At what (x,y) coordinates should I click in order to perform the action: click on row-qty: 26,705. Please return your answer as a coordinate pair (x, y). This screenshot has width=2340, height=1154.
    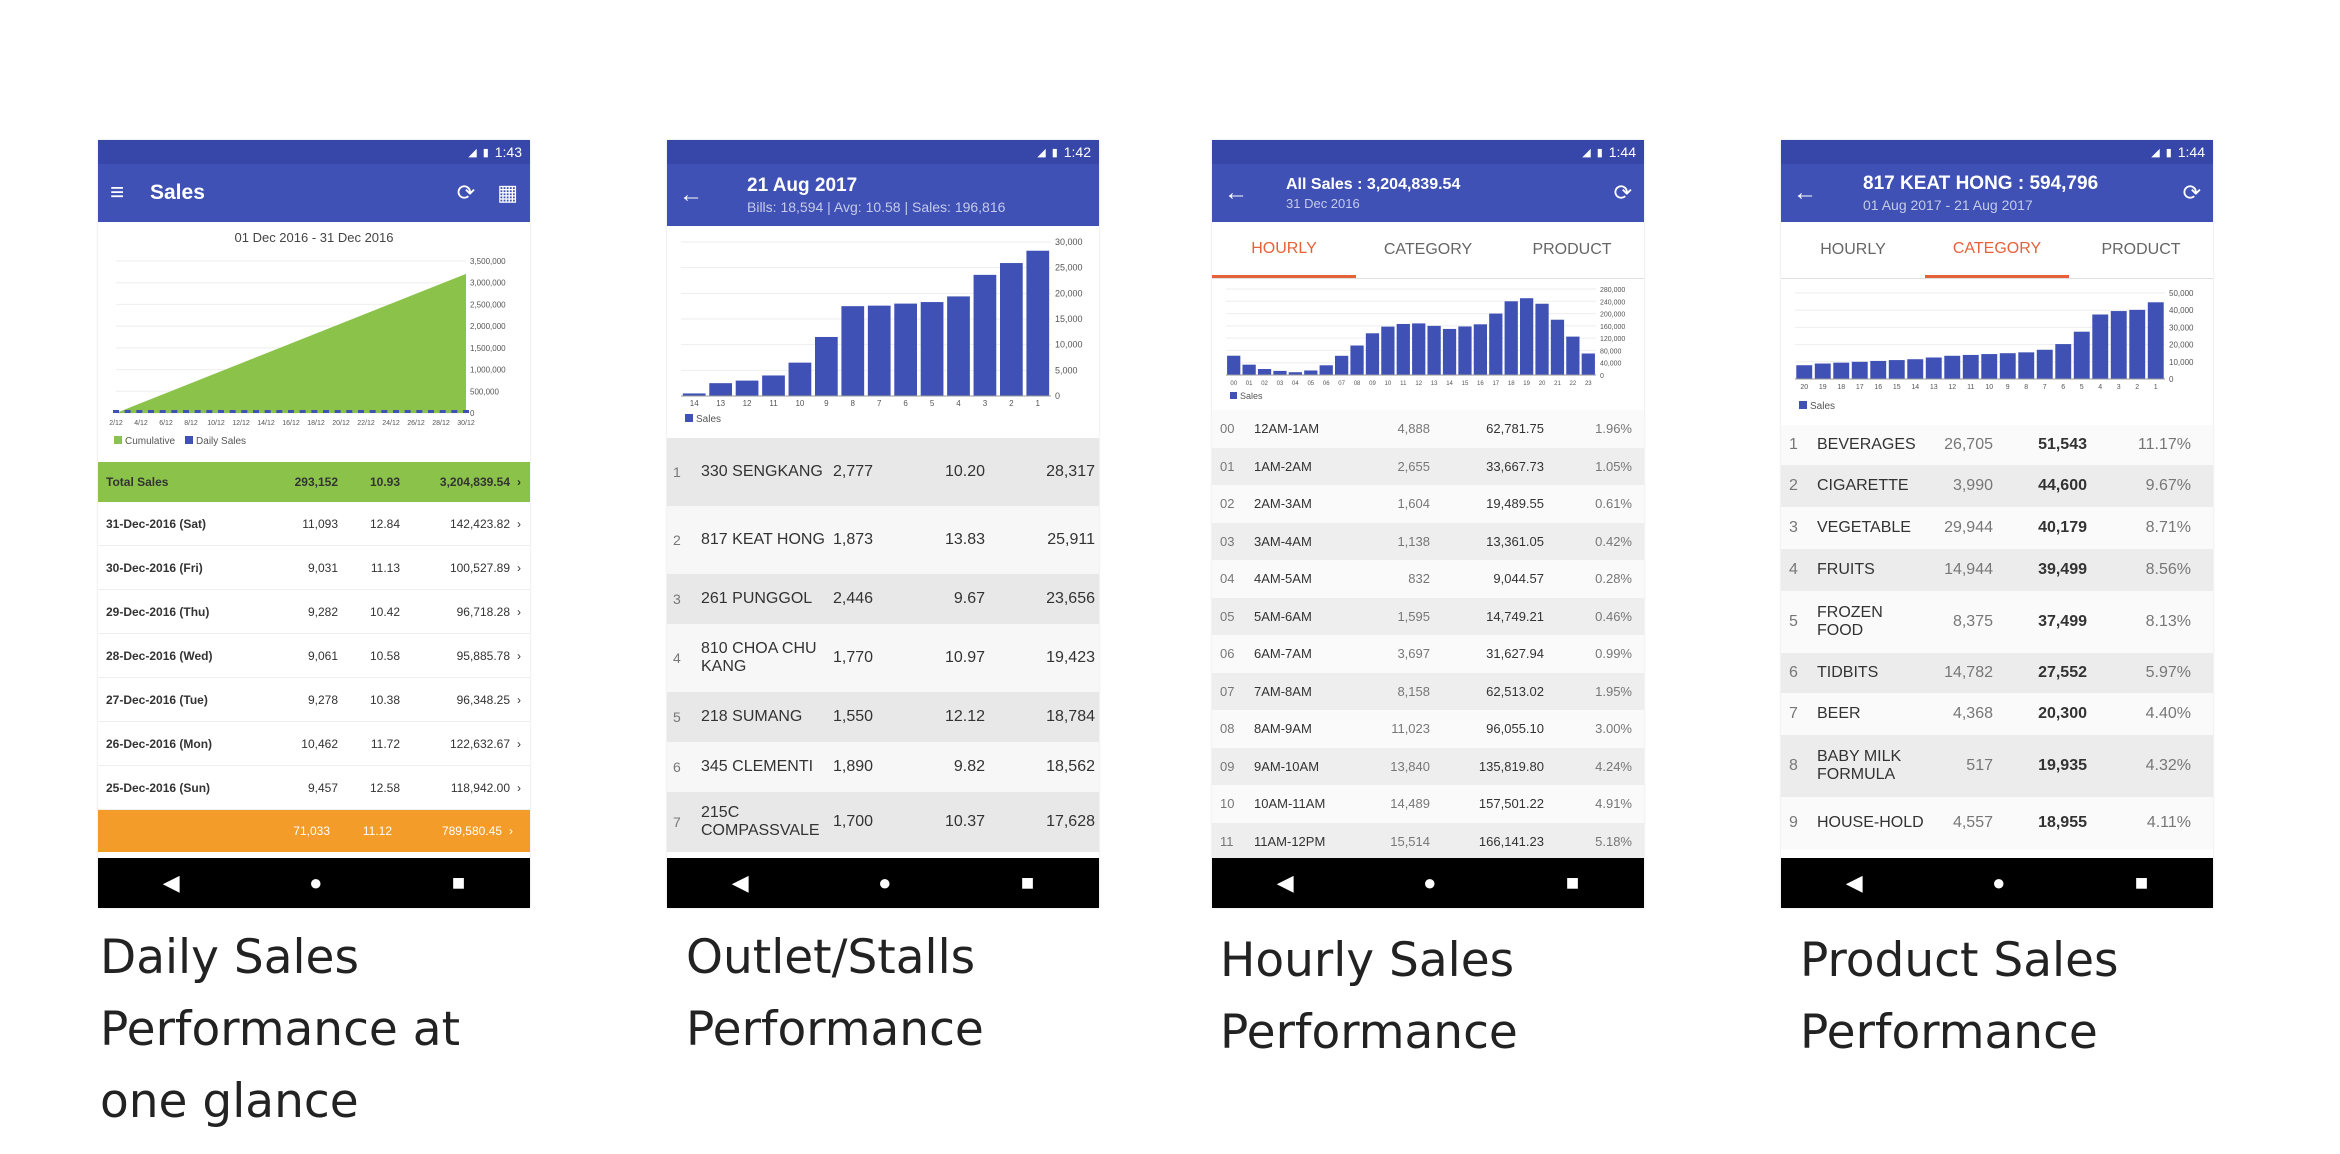
    Looking at the image, I should click on (1968, 444).